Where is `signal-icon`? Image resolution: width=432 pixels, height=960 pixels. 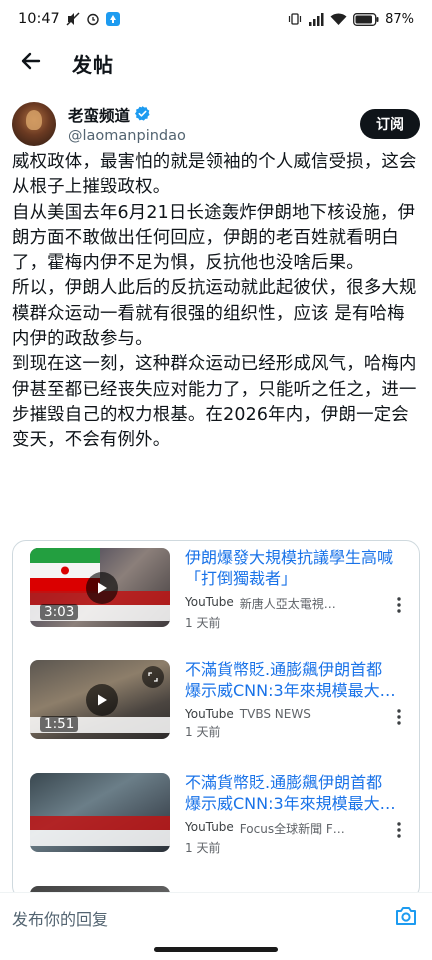 signal-icon is located at coordinates (316, 19).